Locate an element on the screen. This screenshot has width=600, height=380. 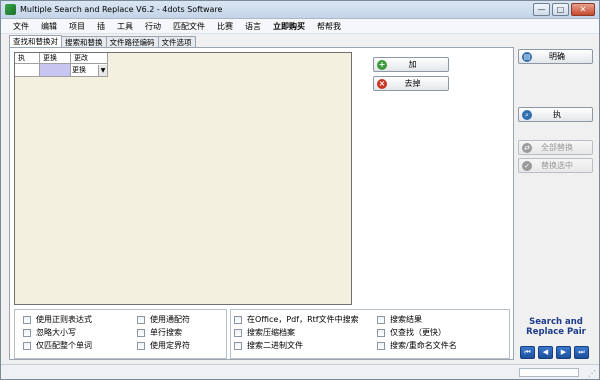
add-button-label: 加 is located at coordinates (412, 64).